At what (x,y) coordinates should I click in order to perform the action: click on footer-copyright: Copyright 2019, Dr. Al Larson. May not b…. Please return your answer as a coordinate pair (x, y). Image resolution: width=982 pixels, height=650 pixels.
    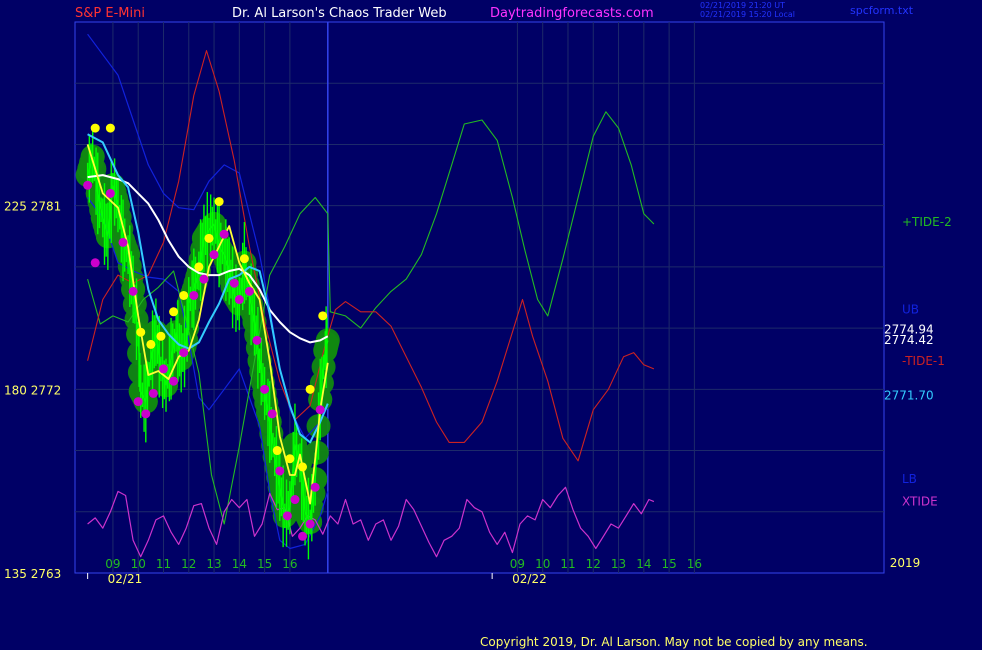
    Looking at the image, I should click on (674, 642).